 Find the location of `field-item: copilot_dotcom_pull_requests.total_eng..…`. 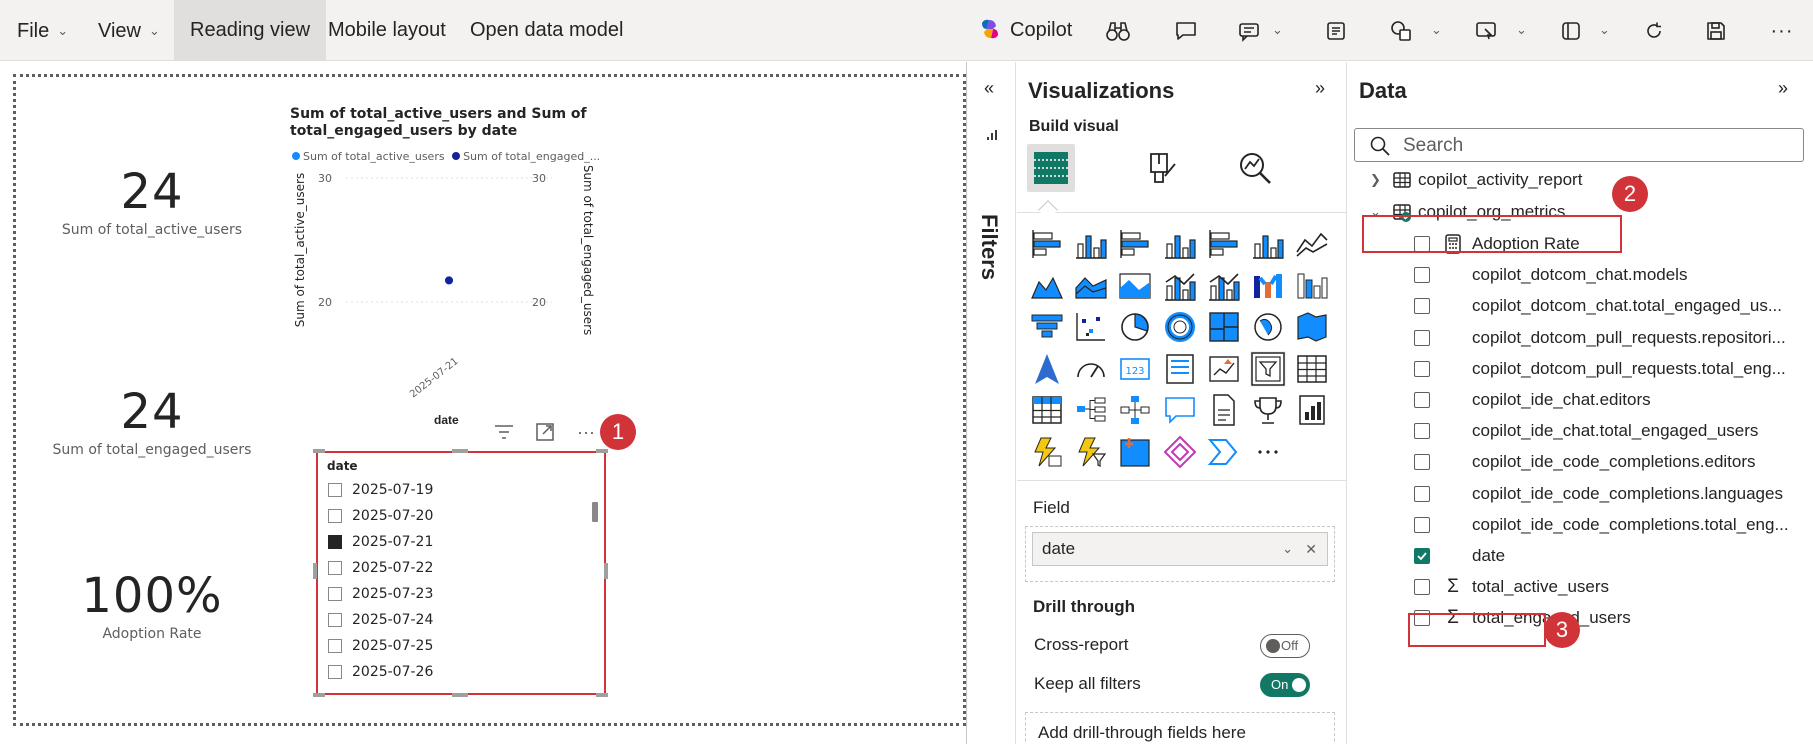

field-item: copilot_dotcom_pull_requests.total_eng..… is located at coordinates (1600, 369).